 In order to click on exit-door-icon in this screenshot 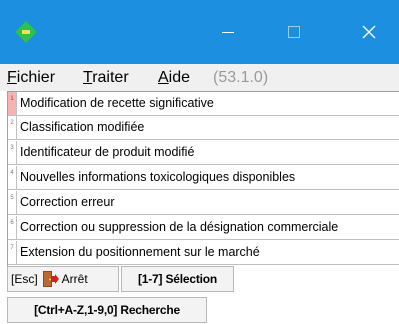, I will do `click(50, 279)`.